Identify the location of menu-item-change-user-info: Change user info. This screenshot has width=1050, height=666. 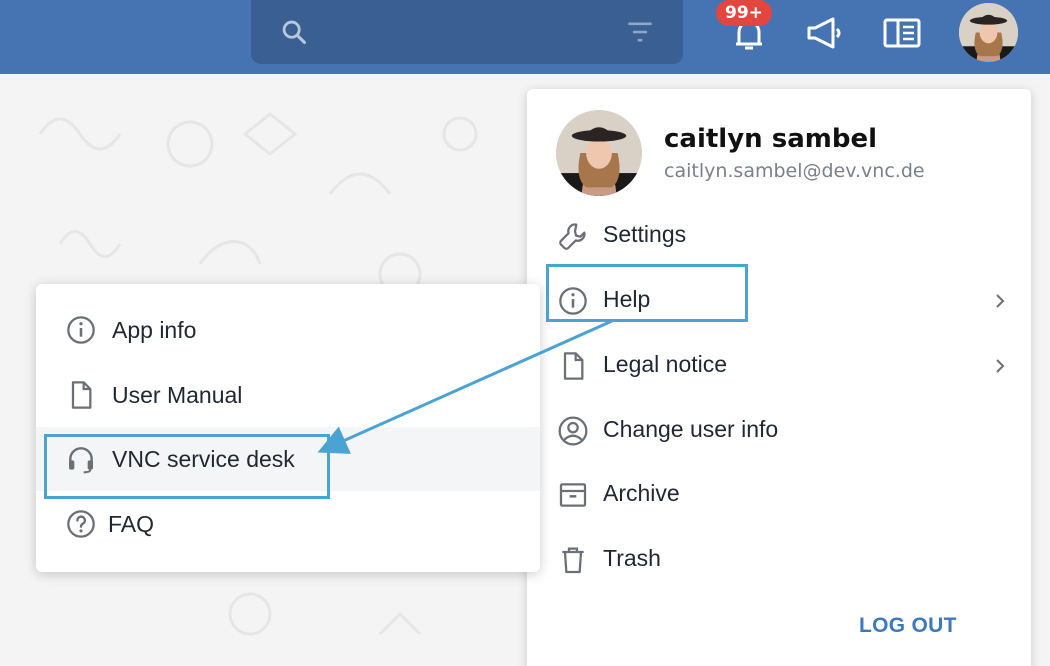
(779, 431).